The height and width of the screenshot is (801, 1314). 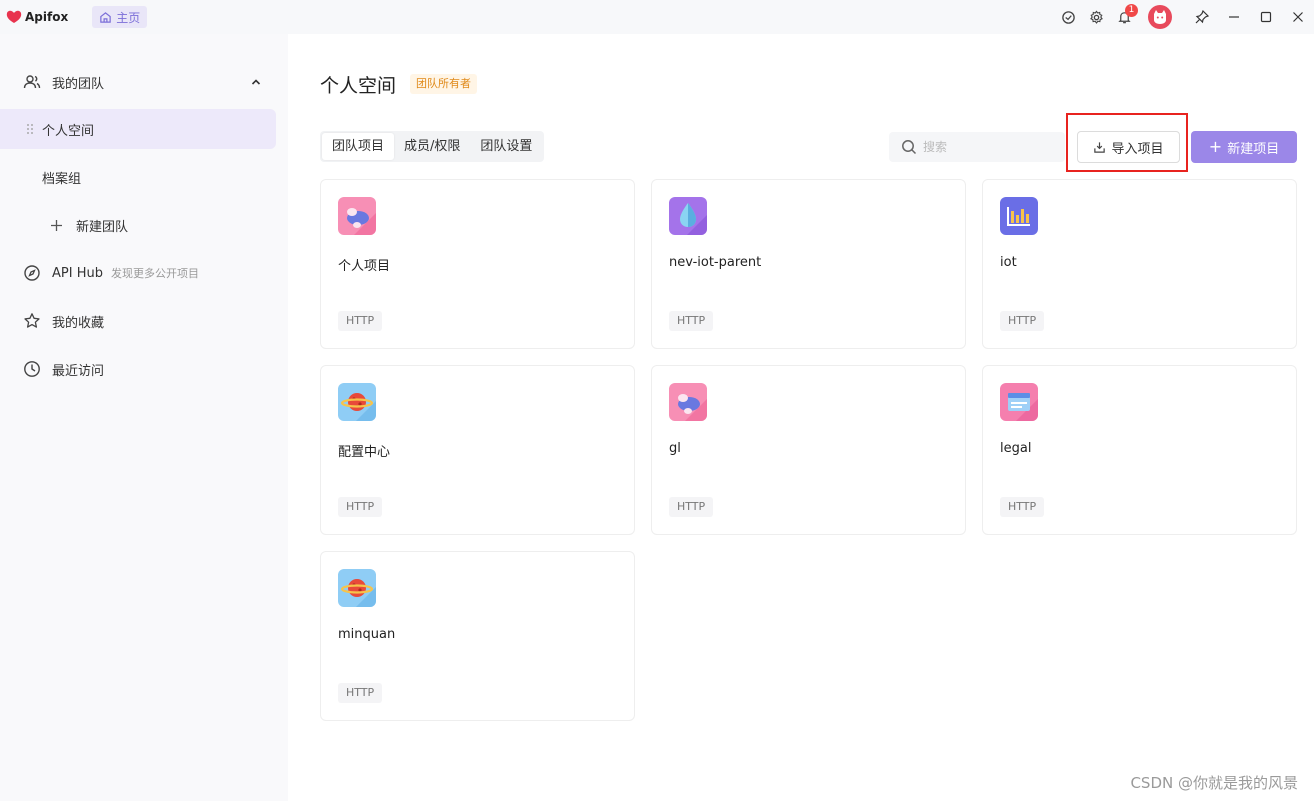 What do you see at coordinates (909, 147) in the screenshot?
I see `search-icon` at bounding box center [909, 147].